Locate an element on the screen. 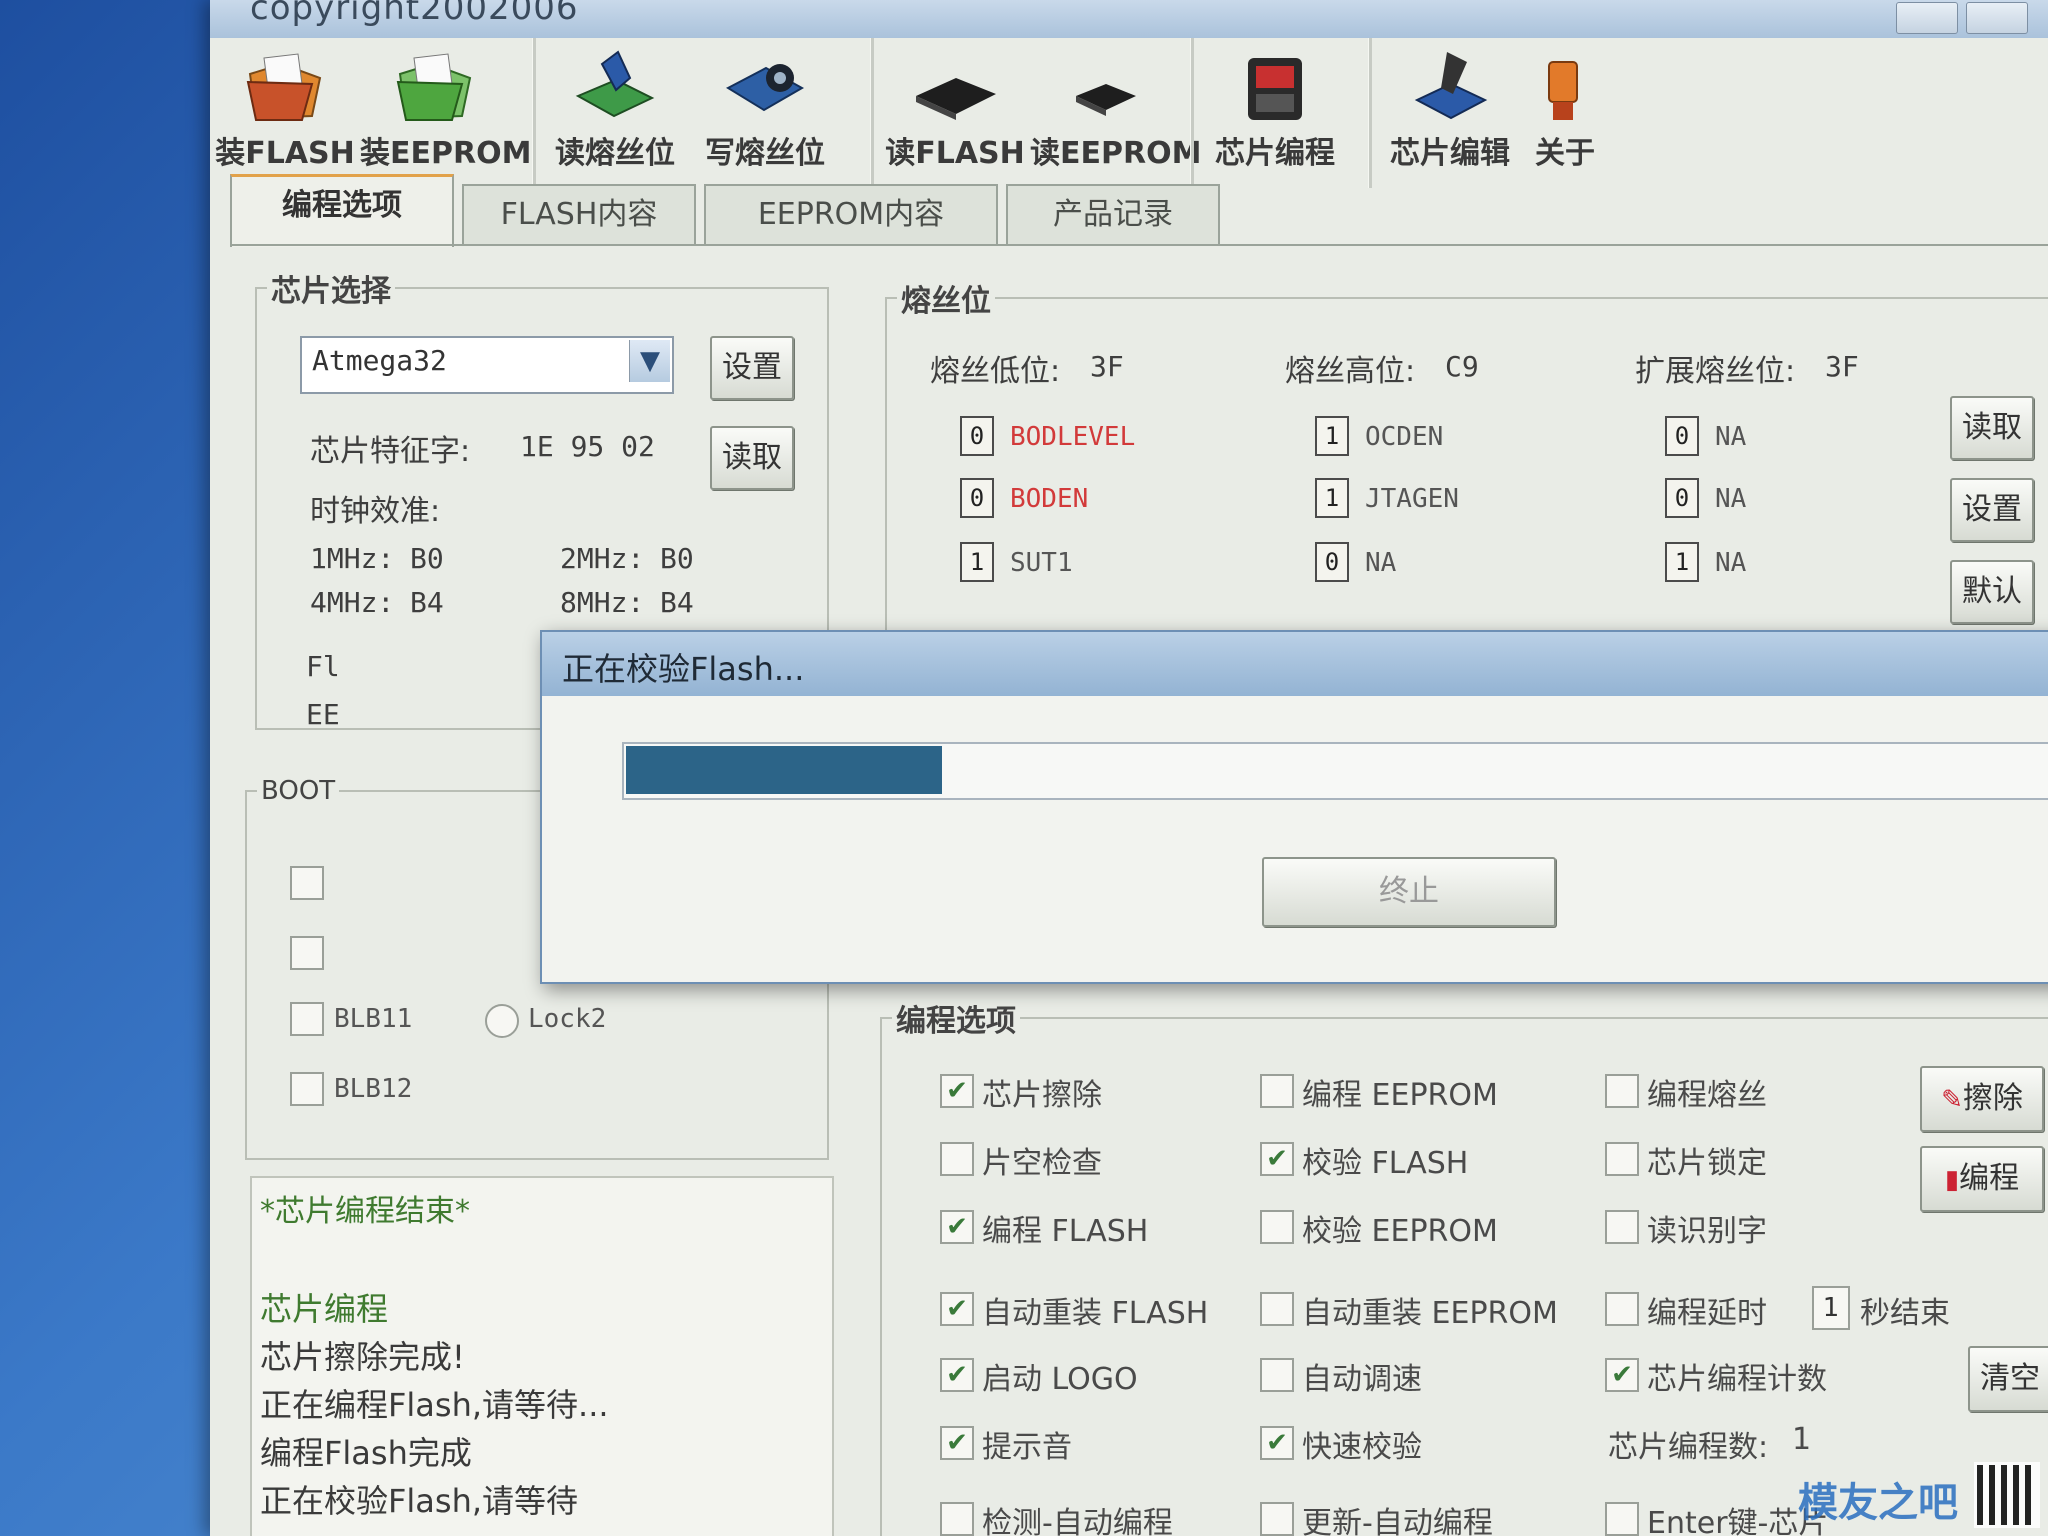 The width and height of the screenshot is (2048, 1536). checkbox-blank-check is located at coordinates (957, 1159).